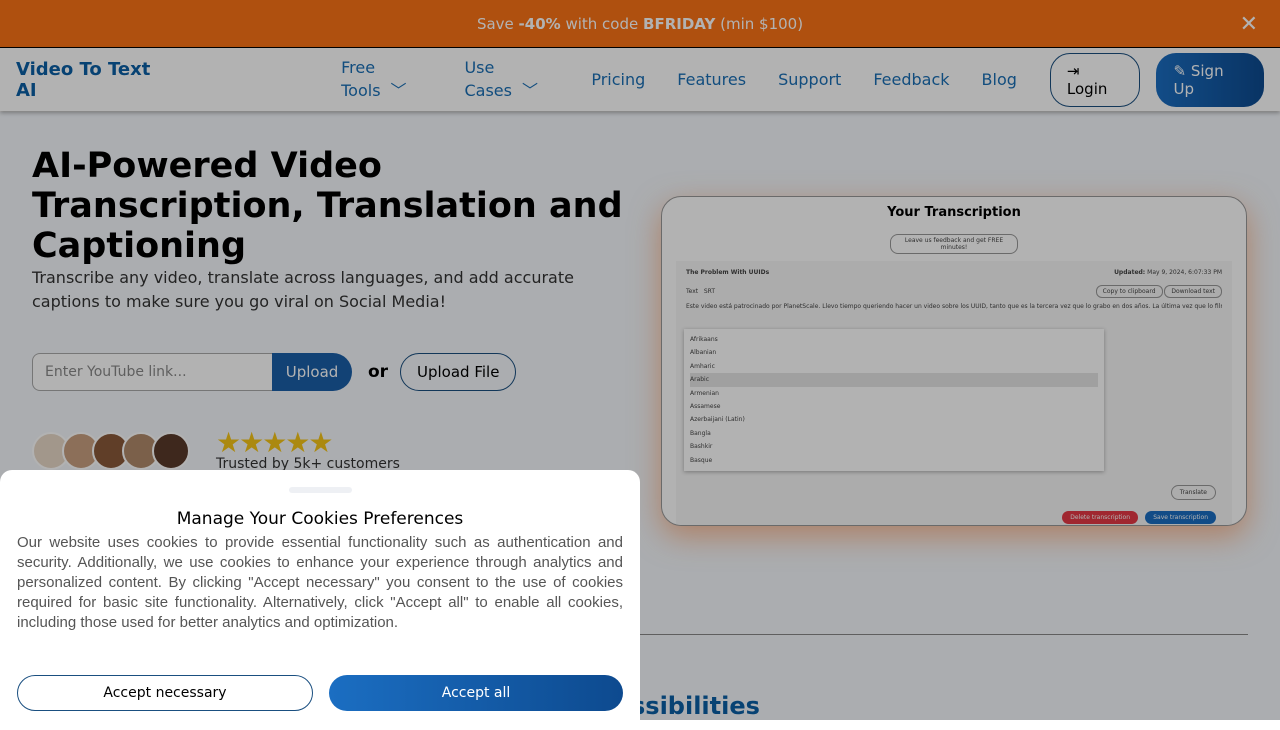 The width and height of the screenshot is (1280, 730). Describe the element at coordinates (320, 519) in the screenshot. I see `cookie-title: Manage Your Cookies Preferences` at that location.